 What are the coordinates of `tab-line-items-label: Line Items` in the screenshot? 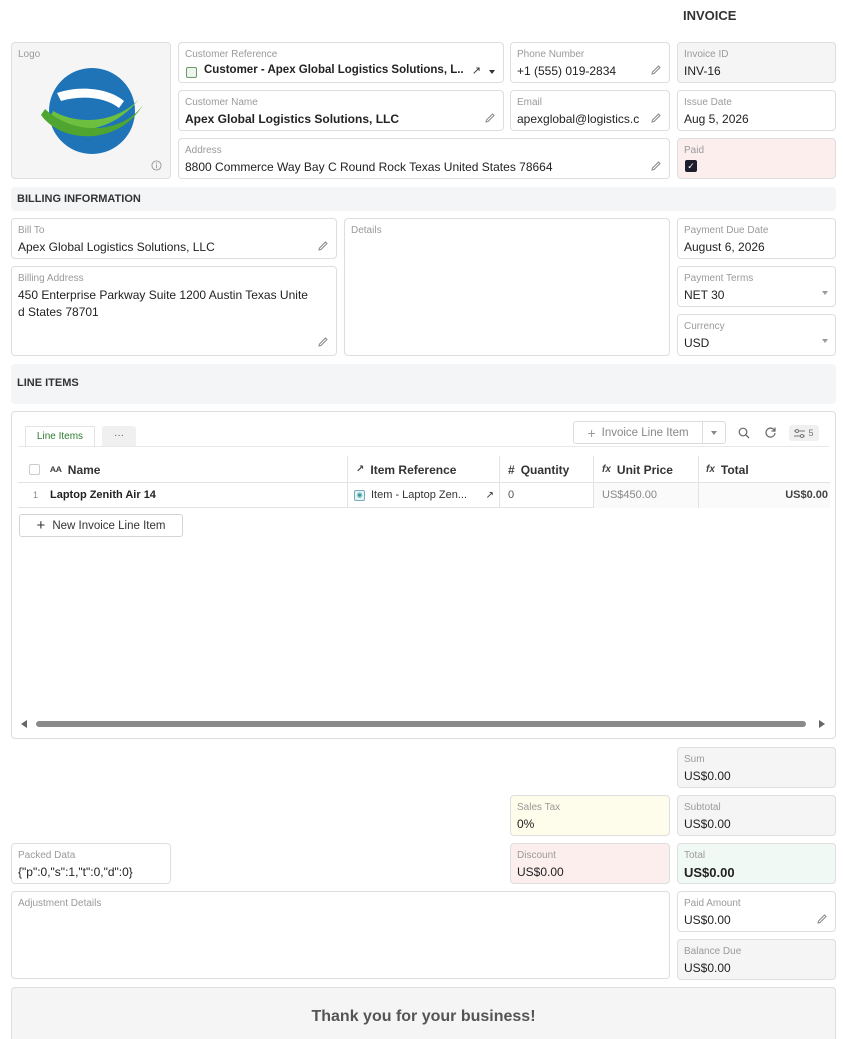 It's located at (60, 436).